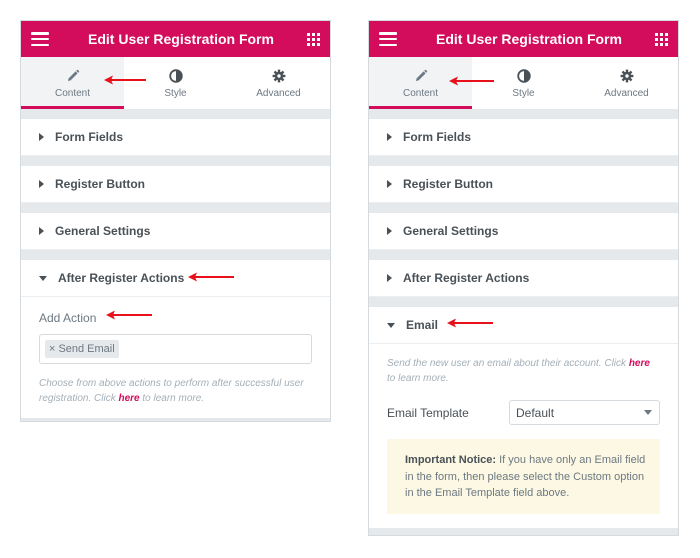  Describe the element at coordinates (523, 325) in the screenshot. I see `section-email: Email` at that location.